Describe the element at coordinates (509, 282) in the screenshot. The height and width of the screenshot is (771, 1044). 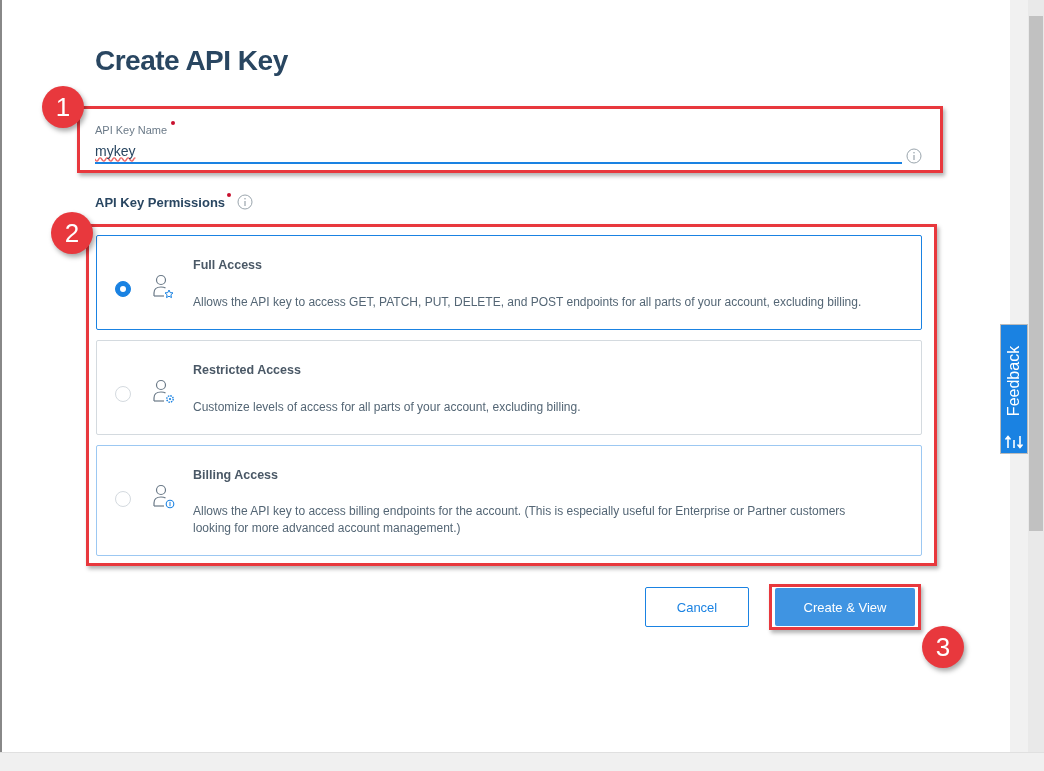
I see `permission-option: Full Access Allows the API key to access GET, PATCH, PUT, DELETE, and POST endpoints for all parts of your account, excluding billing.` at that location.